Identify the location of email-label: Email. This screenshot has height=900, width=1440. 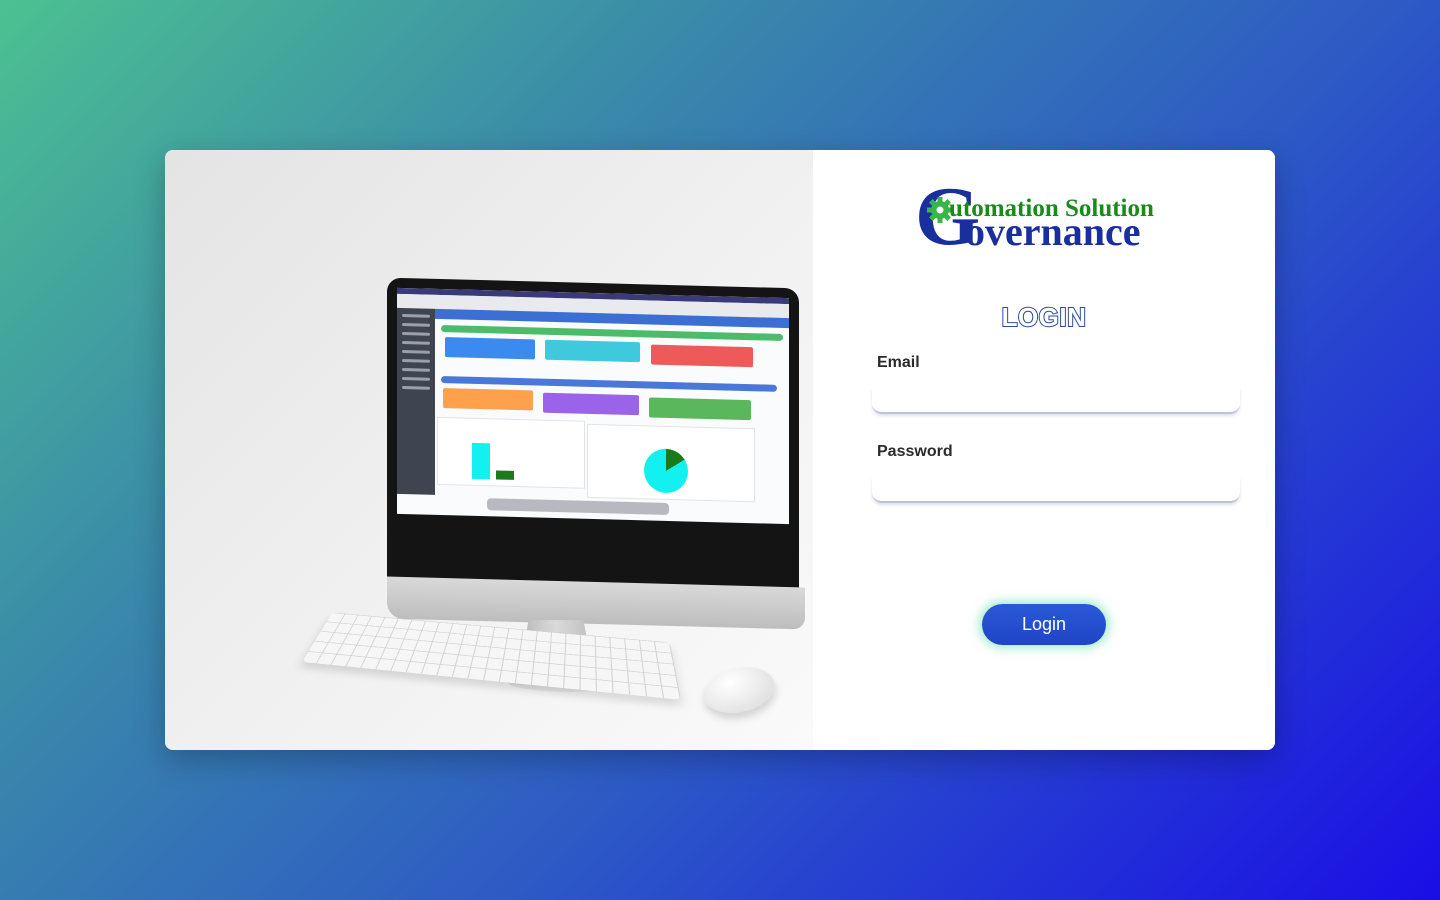
(898, 362).